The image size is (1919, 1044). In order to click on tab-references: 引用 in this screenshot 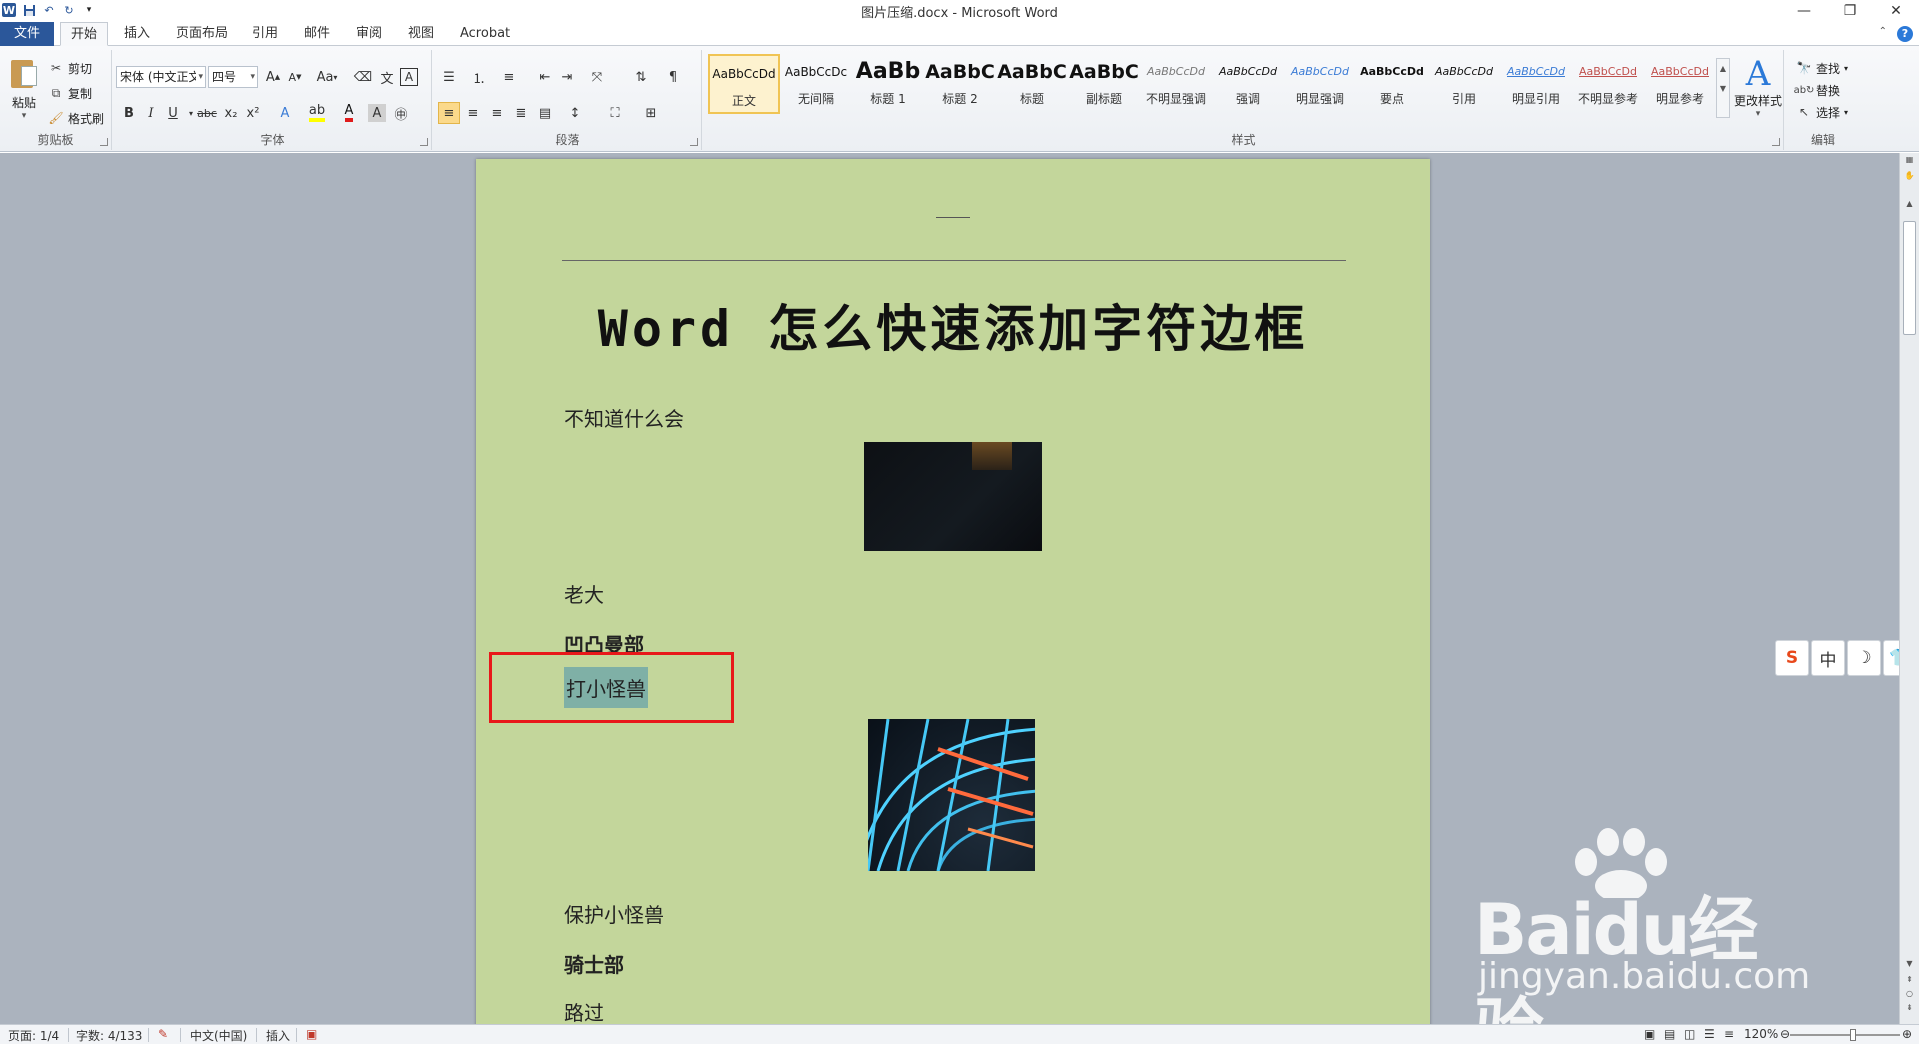, I will do `click(265, 34)`.